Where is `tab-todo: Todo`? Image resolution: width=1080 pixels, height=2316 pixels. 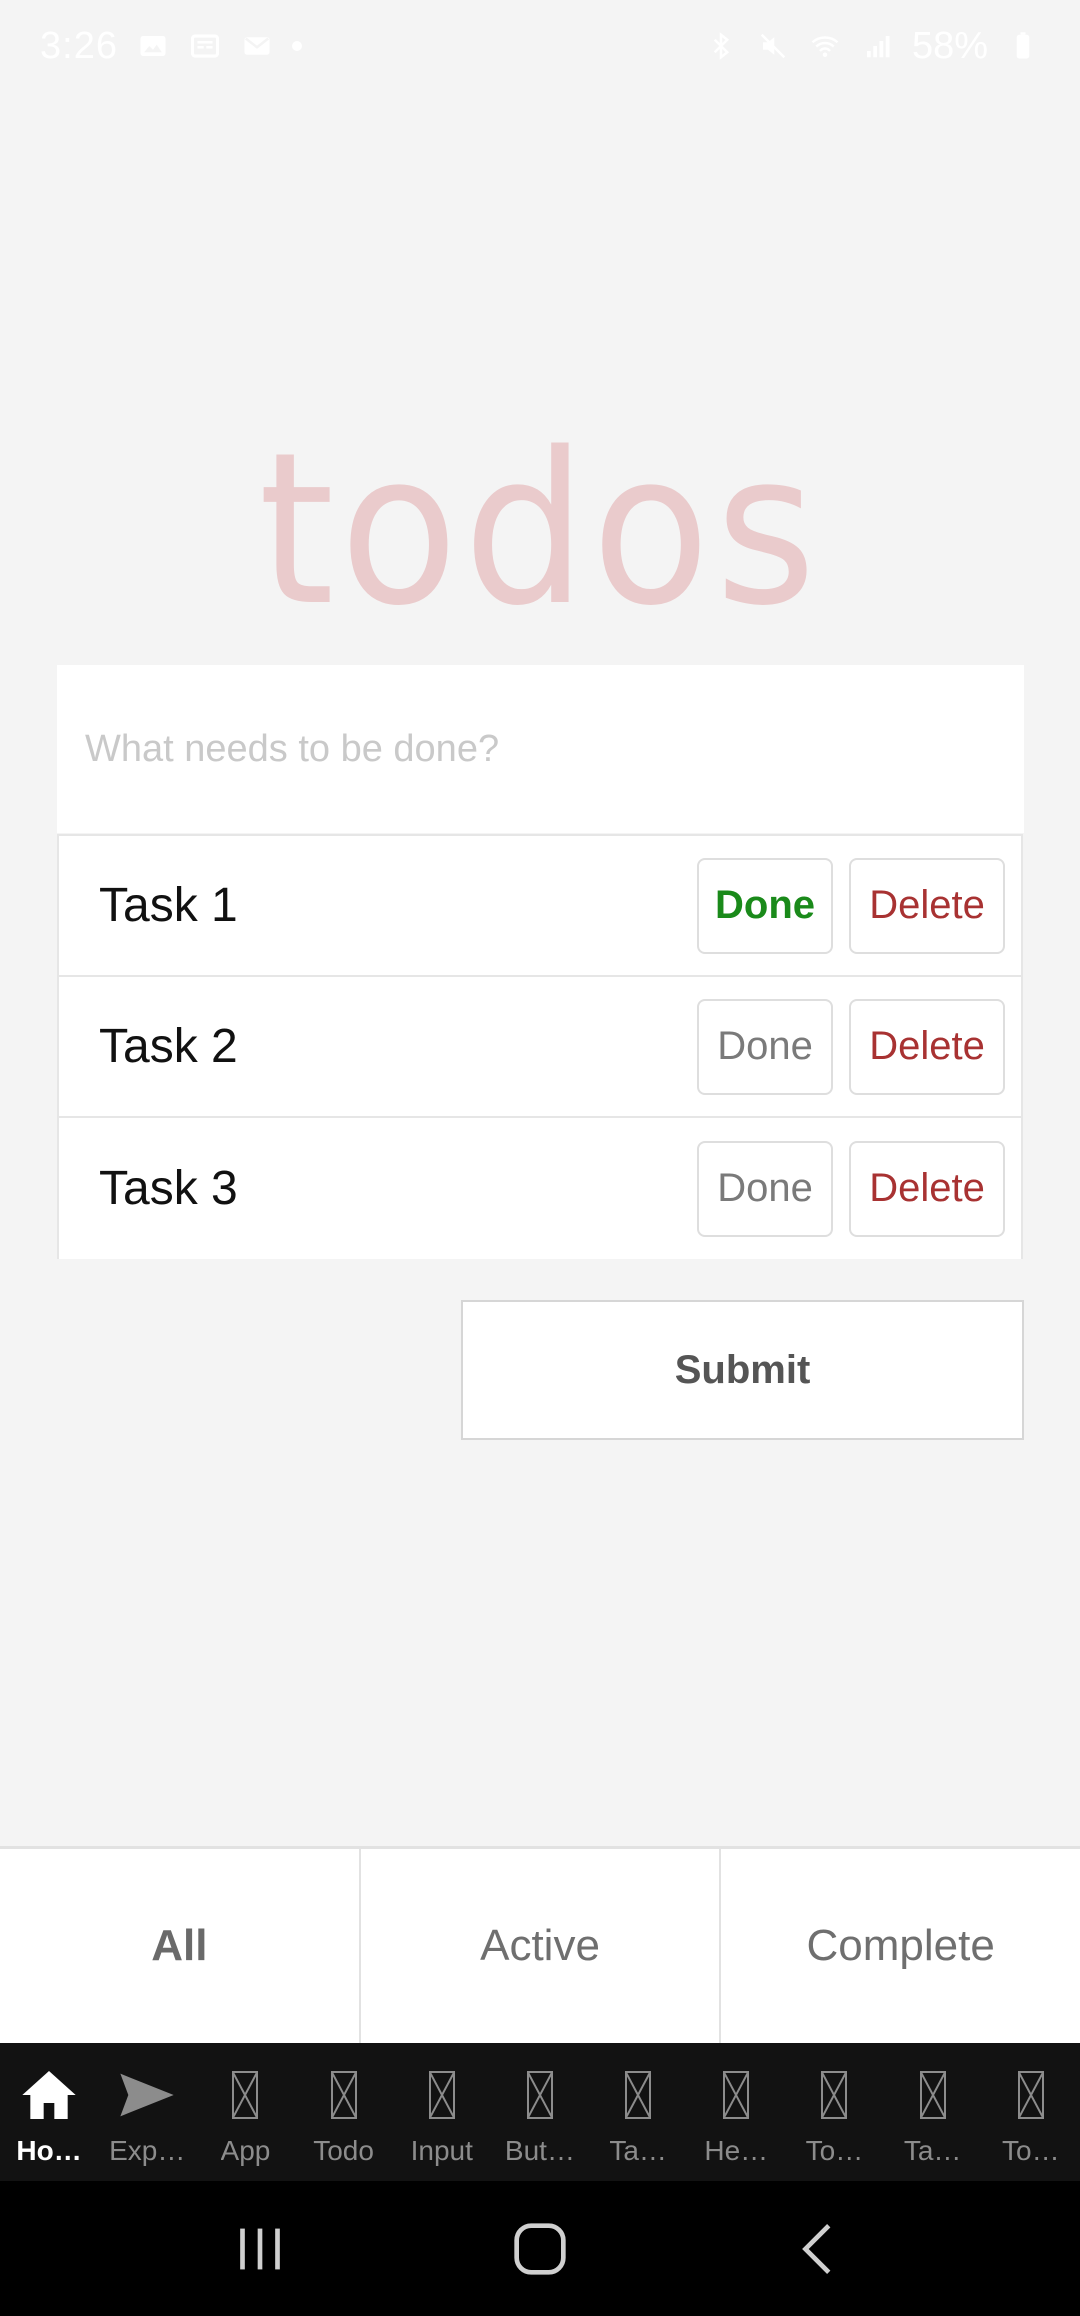 tab-todo: Todo is located at coordinates (344, 2112).